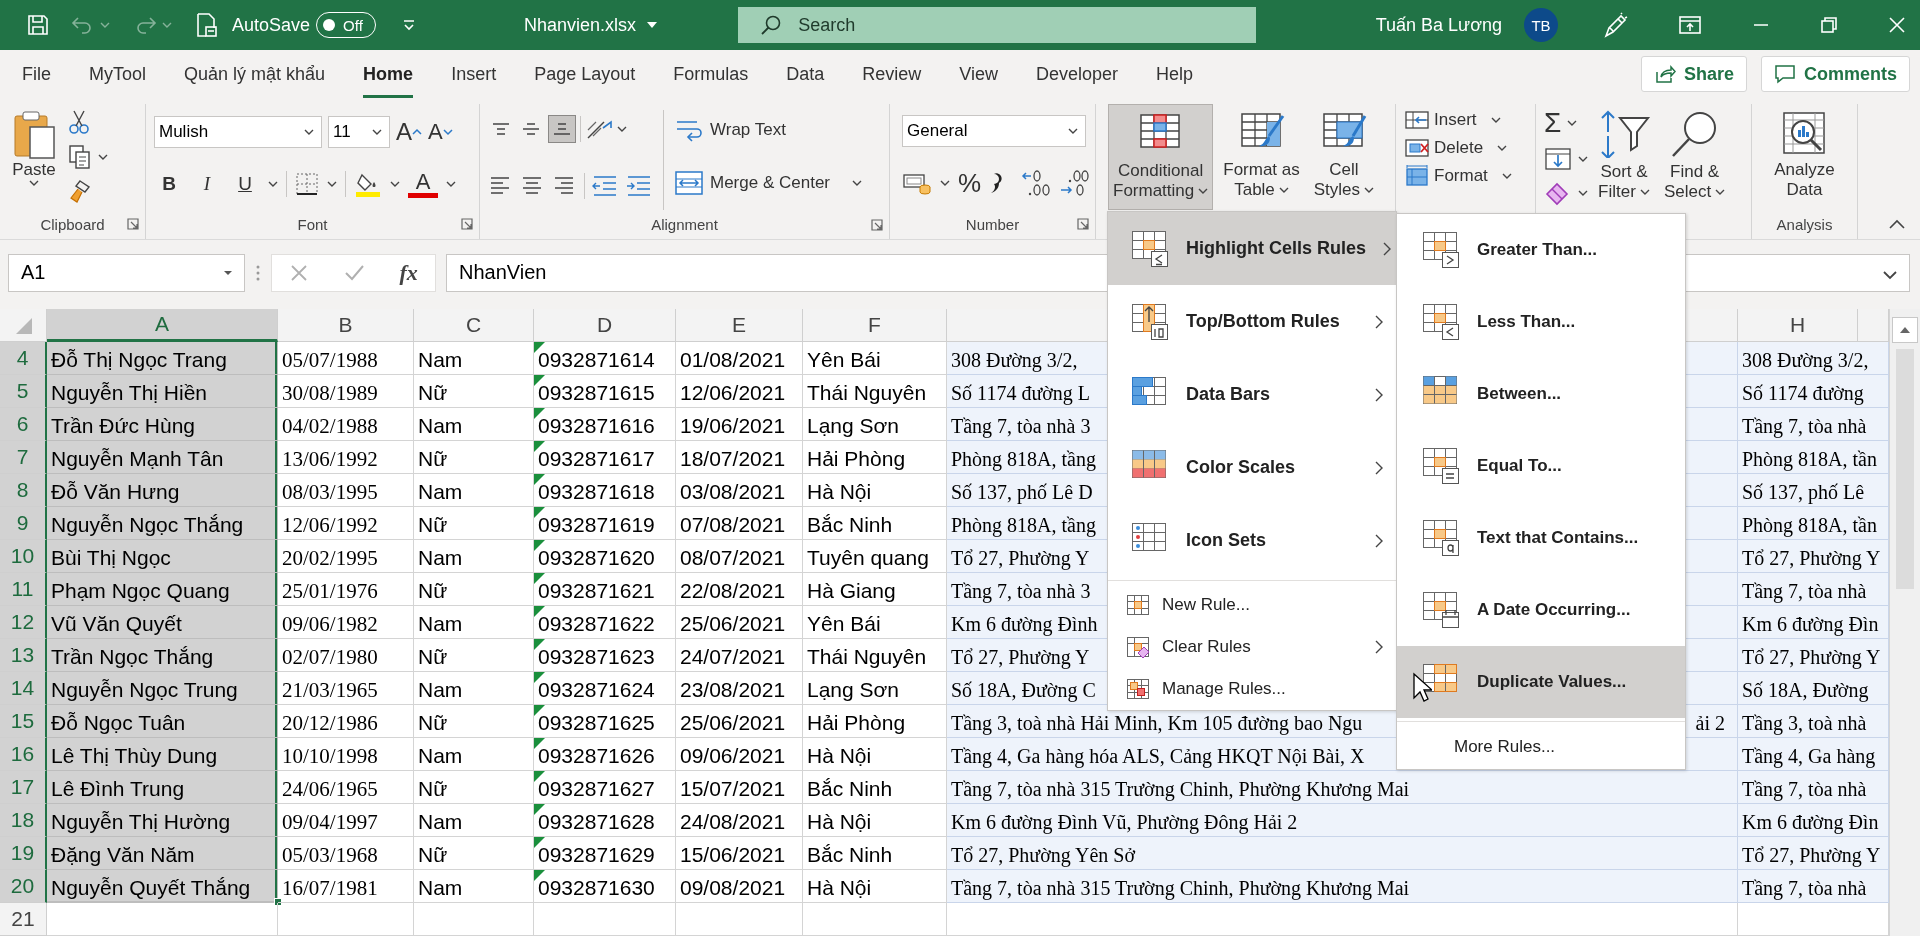 This screenshot has width=1920, height=936. Describe the element at coordinates (917, 183) in the screenshot. I see `currency-icon` at that location.